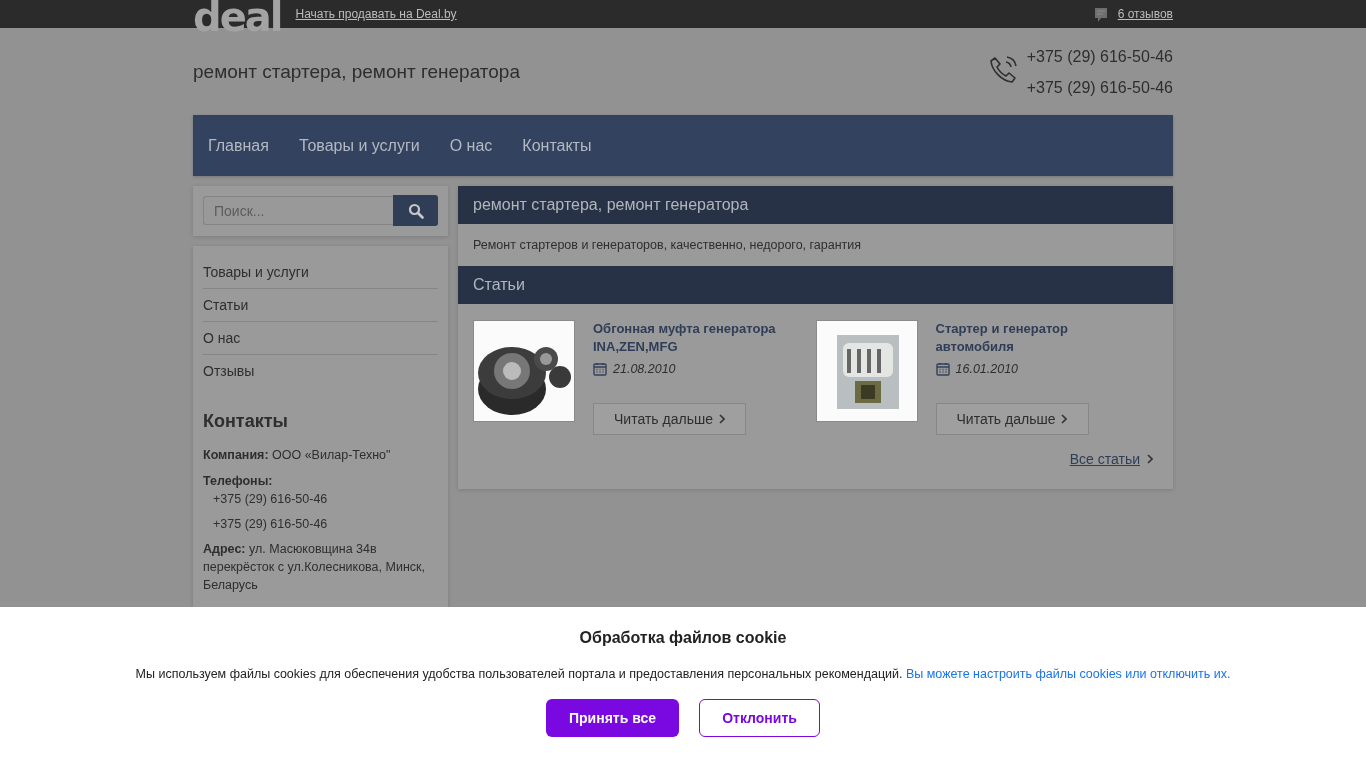 The width and height of the screenshot is (1366, 768). Describe the element at coordinates (644, 369) in the screenshot. I see `article-date: 21.08.2010` at that location.